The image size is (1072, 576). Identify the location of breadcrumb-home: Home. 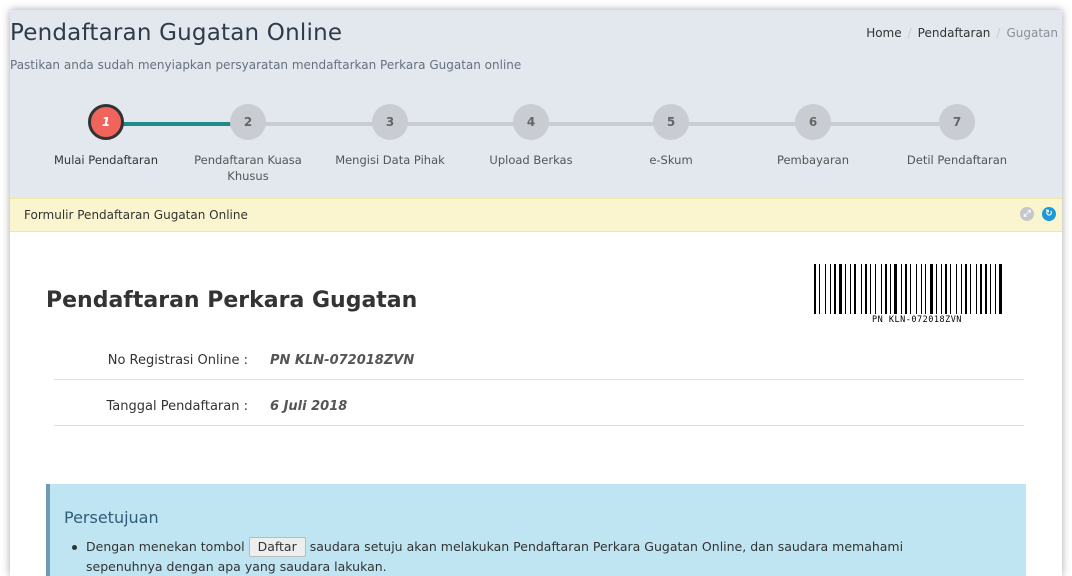
(883, 33).